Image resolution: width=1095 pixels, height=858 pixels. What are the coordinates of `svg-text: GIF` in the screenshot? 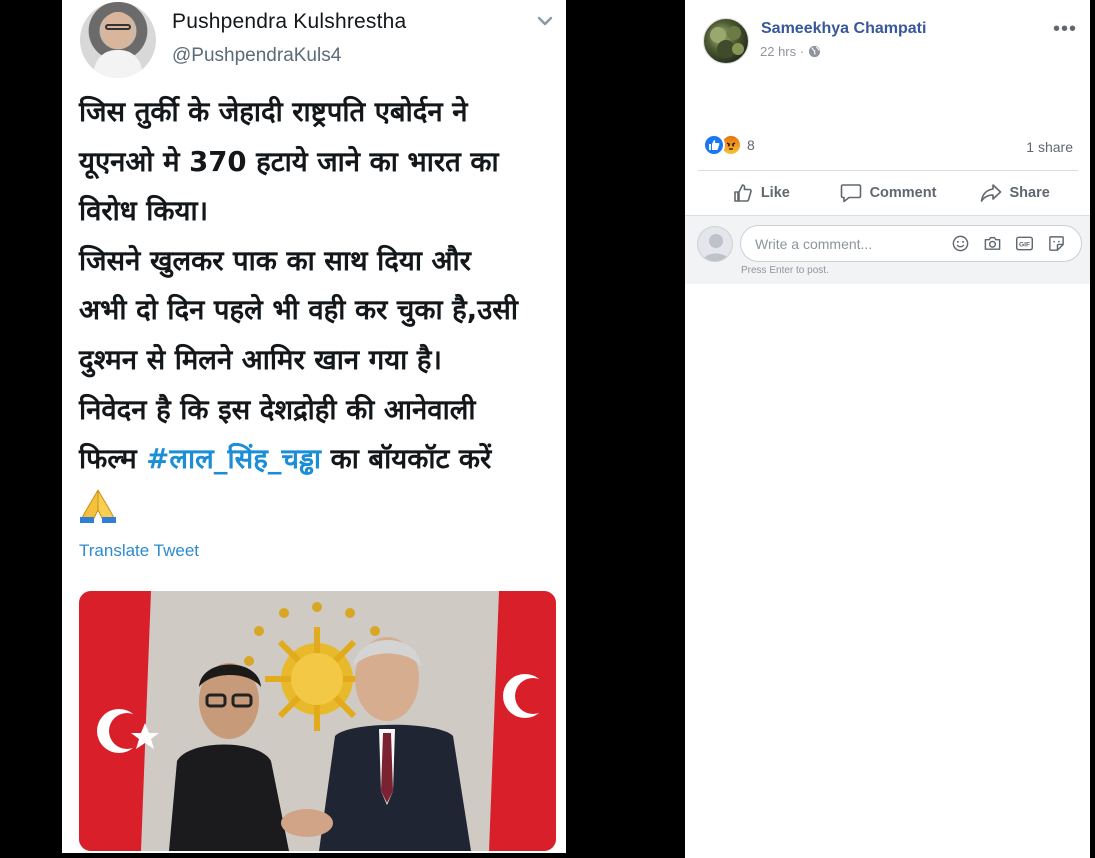 It's located at (1024, 245).